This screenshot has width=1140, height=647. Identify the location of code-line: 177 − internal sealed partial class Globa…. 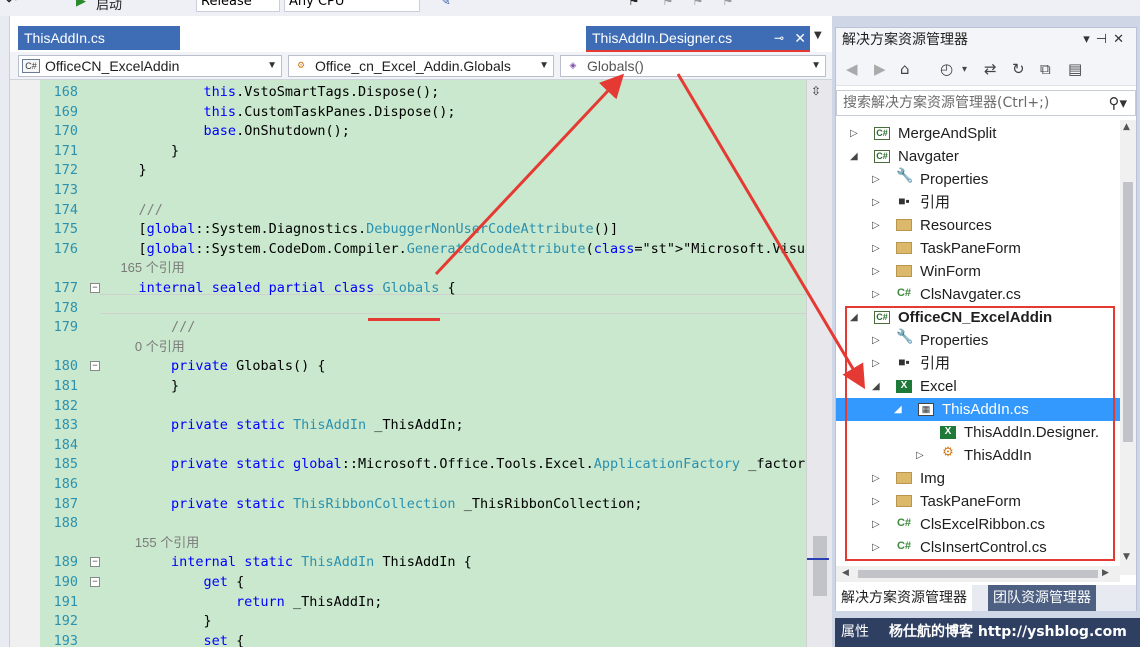
(408, 288).